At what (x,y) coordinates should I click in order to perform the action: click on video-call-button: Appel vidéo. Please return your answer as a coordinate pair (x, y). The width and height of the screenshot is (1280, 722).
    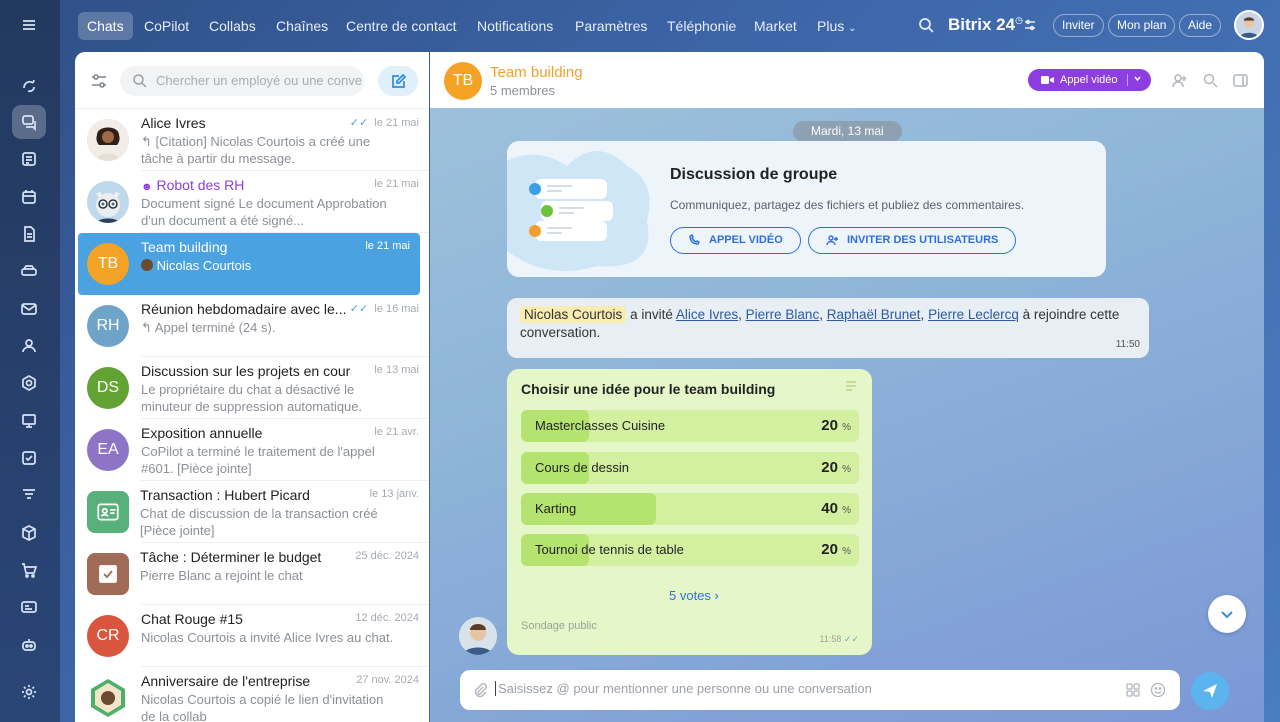
    Looking at the image, I should click on (1089, 80).